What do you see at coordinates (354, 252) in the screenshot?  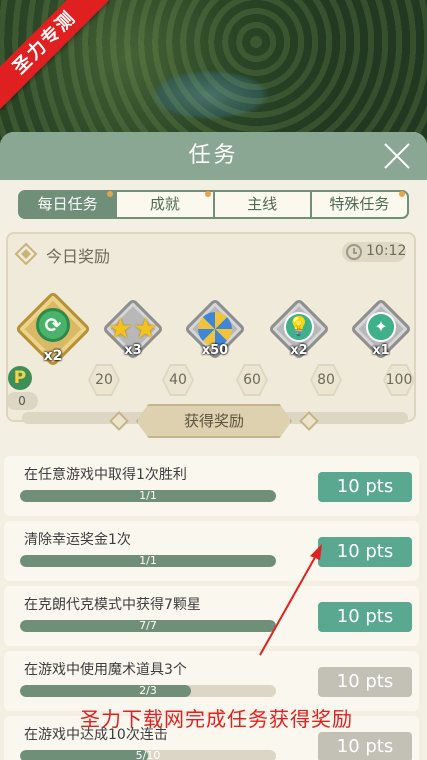 I see `clock-icon` at bounding box center [354, 252].